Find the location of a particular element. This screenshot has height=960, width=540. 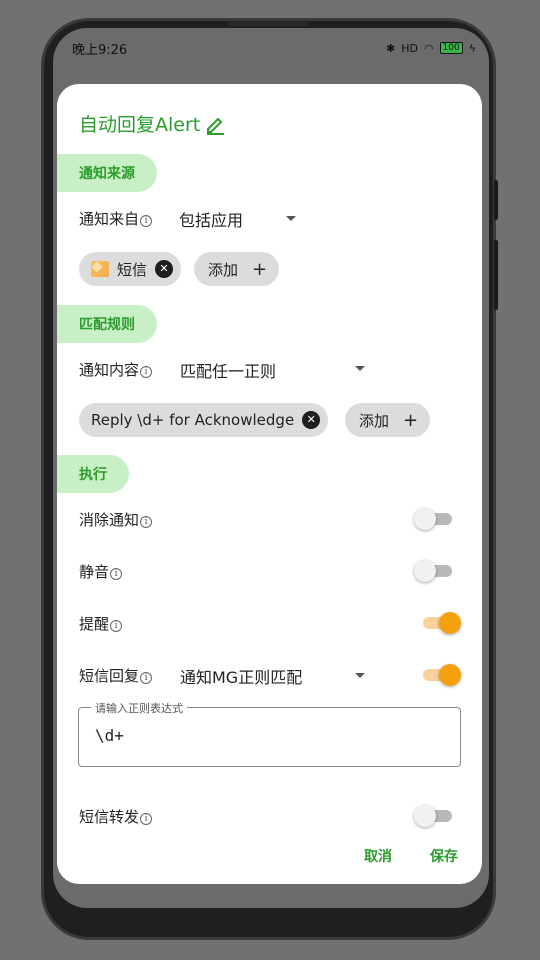

sms-forward-row: 短信转发 i is located at coordinates (269, 816).